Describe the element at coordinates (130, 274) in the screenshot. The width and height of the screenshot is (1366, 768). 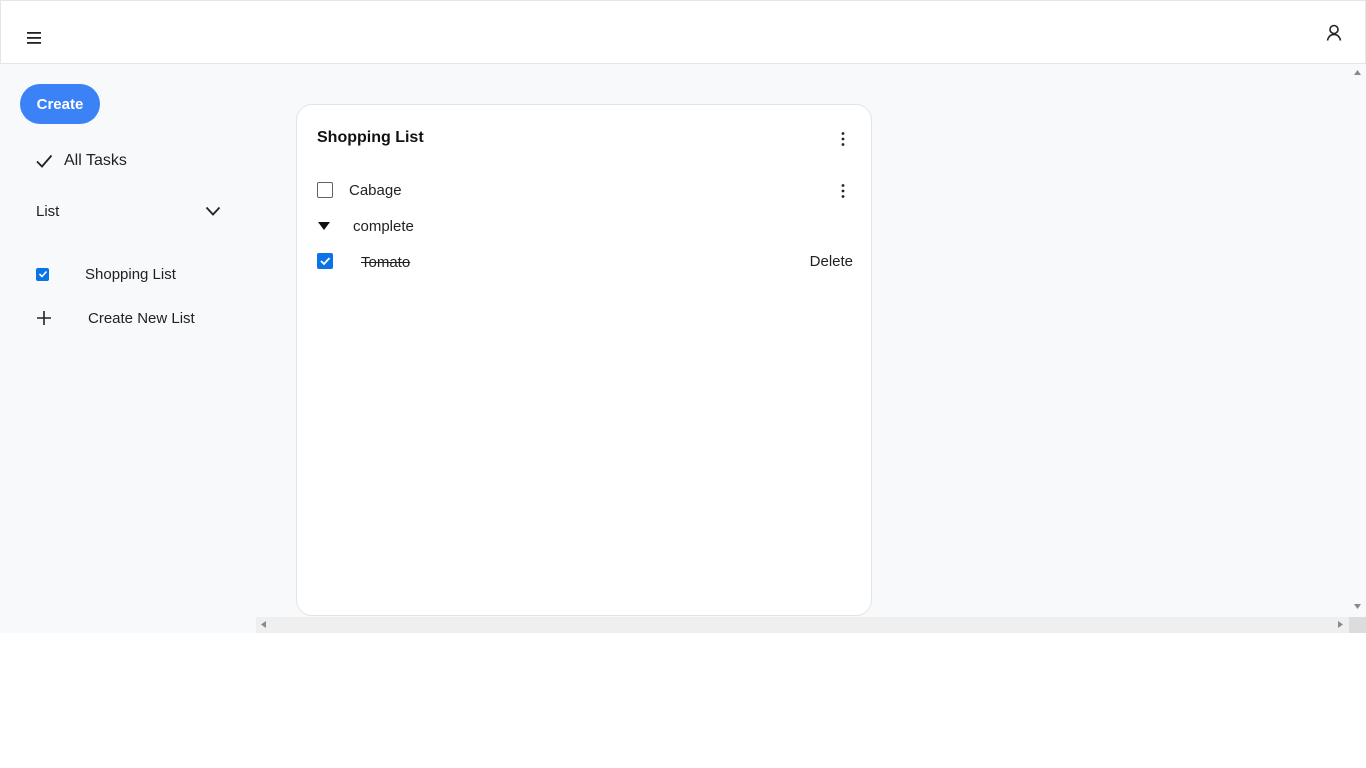
I see `sidebar-item-label: Shopping List` at that location.